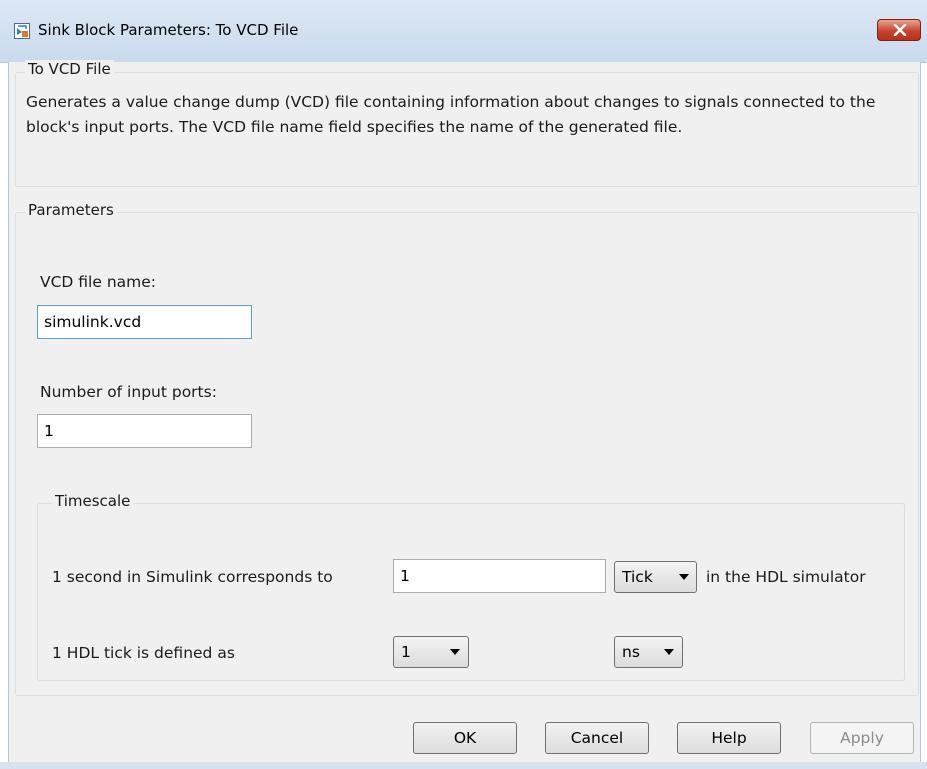 Image resolution: width=927 pixels, height=769 pixels. What do you see at coordinates (499, 576) in the screenshot?
I see `time-conversion-input: 1` at bounding box center [499, 576].